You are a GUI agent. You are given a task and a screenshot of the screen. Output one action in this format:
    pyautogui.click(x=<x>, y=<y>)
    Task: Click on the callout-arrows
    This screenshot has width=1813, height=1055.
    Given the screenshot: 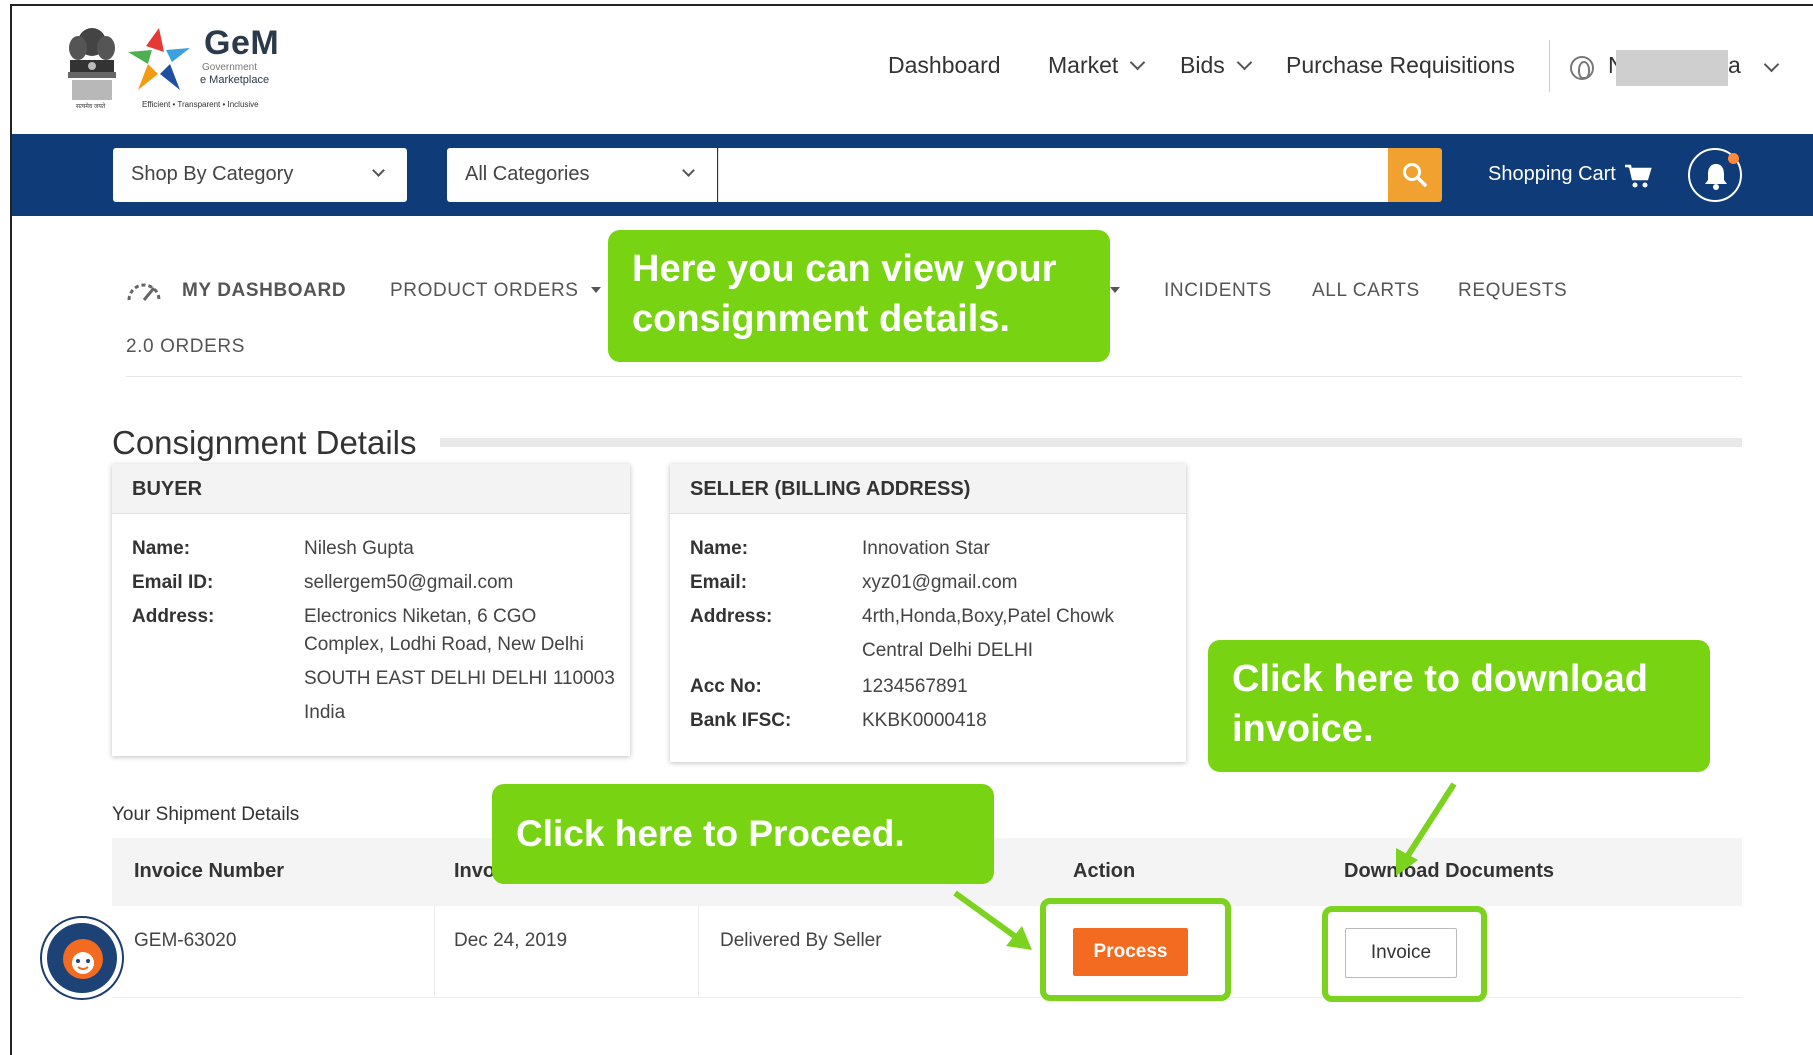 What is the action you would take?
    pyautogui.click(x=1205, y=866)
    